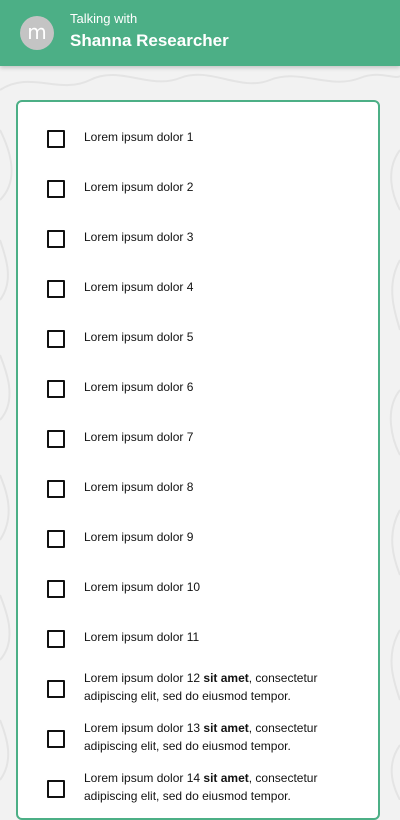  What do you see at coordinates (139, 137) in the screenshot?
I see `checklist-item-label: Lorem ipsum dolor 1` at bounding box center [139, 137].